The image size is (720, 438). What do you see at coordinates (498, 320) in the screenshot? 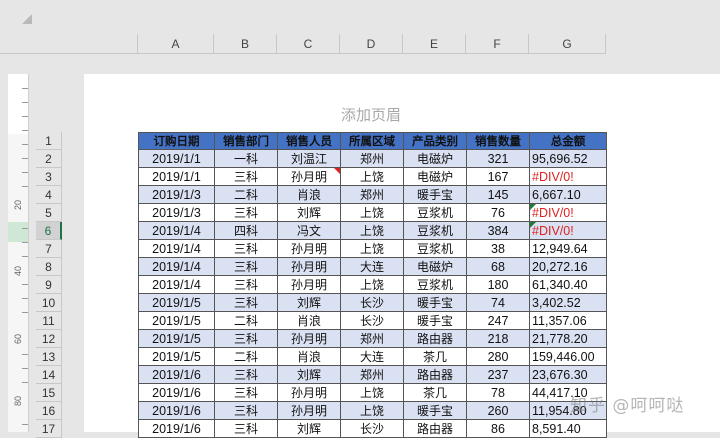
I see `cell-quantity: 247` at bounding box center [498, 320].